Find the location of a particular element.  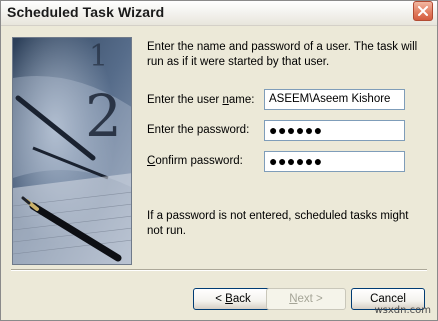

user-name-label-part: ame: is located at coordinates (241, 100).